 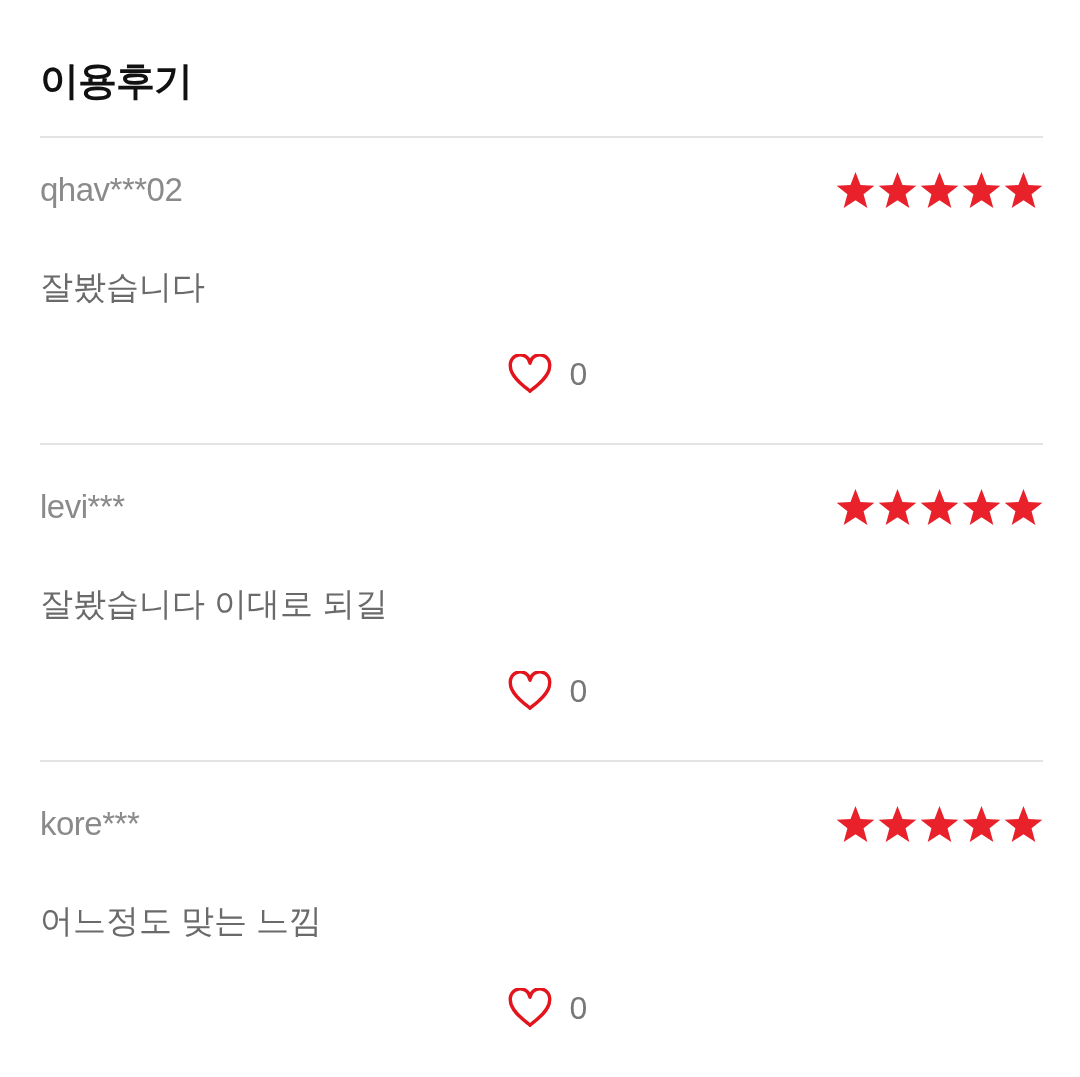 What do you see at coordinates (90, 824) in the screenshot?
I see `username: kore***` at bounding box center [90, 824].